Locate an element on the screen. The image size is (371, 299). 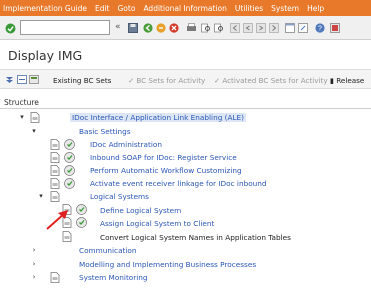
activated-bc-sets-label: Activated BC Sets for Activity is located at coordinates (275, 80).